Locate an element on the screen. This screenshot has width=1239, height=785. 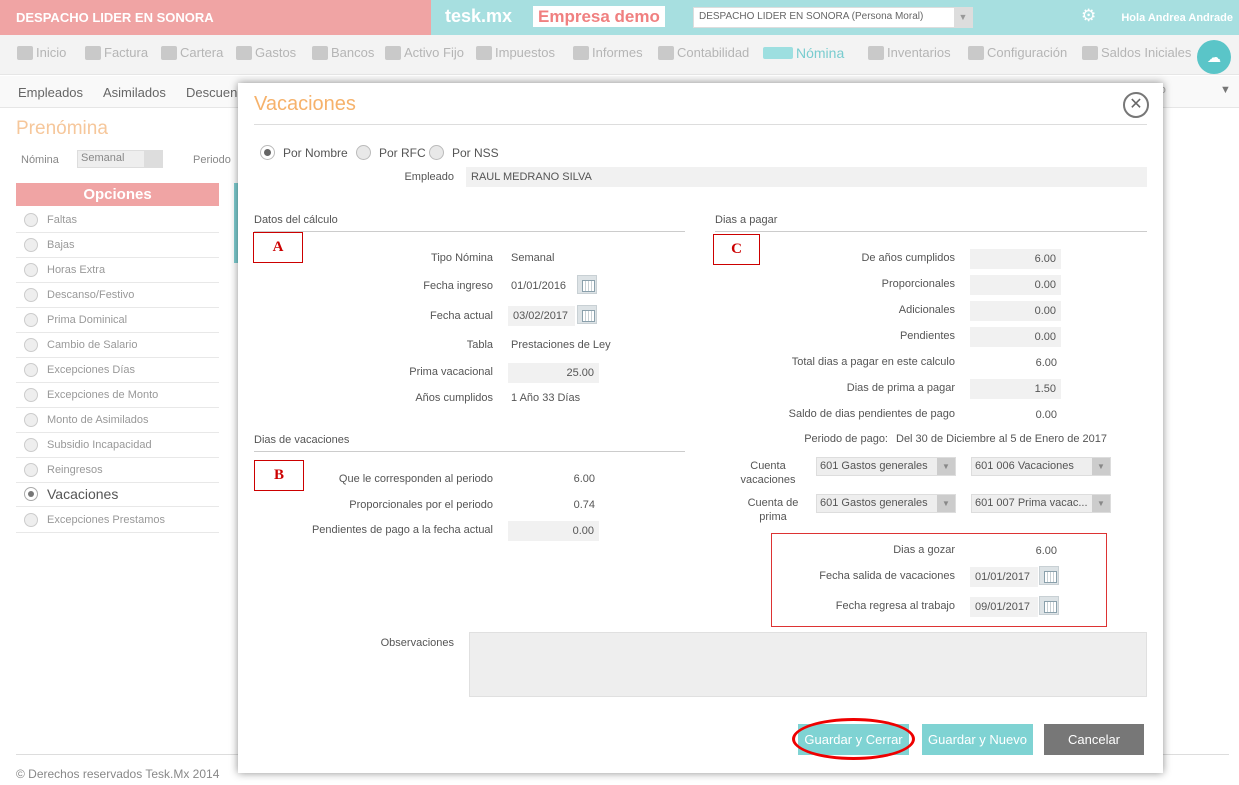
opcion-item: Excepciones Días is located at coordinates (117, 370).